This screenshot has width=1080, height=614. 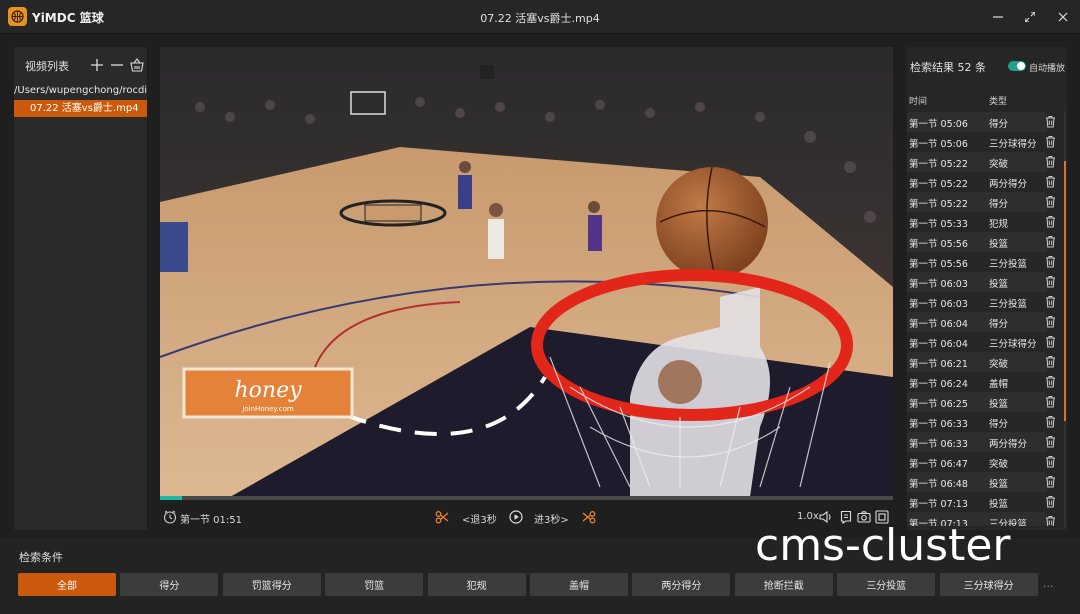 I want to click on results-scrollbar, so click(x=1065, y=319).